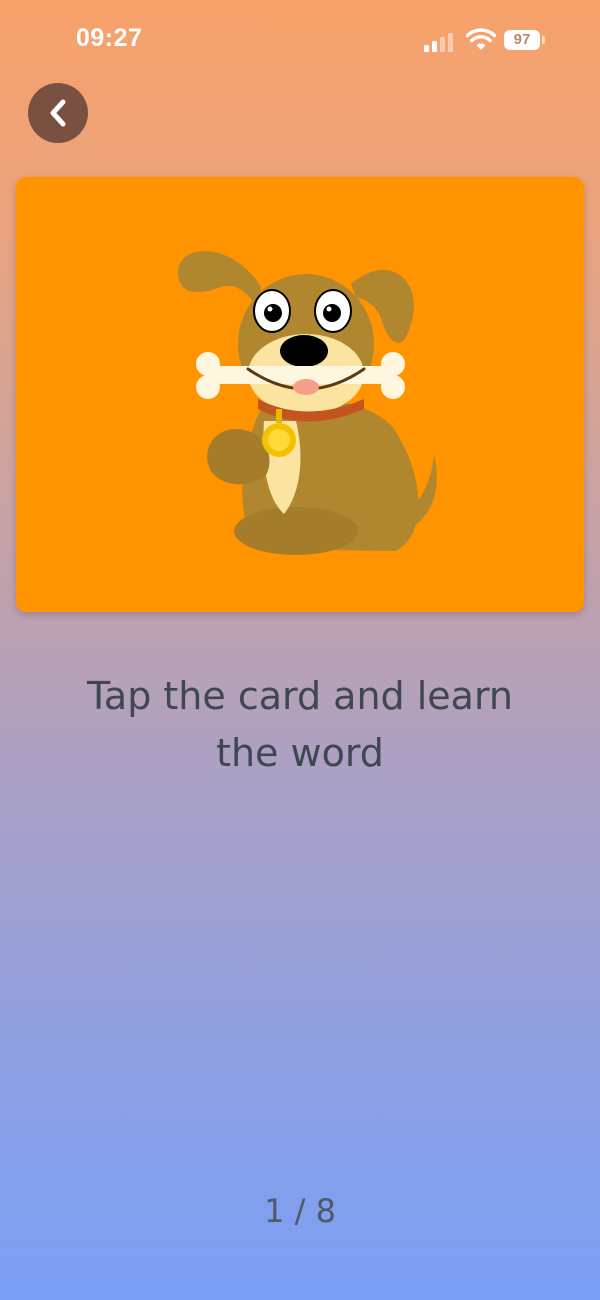 The height and width of the screenshot is (1300, 600). Describe the element at coordinates (109, 38) in the screenshot. I see `status-time: 09:27` at that location.